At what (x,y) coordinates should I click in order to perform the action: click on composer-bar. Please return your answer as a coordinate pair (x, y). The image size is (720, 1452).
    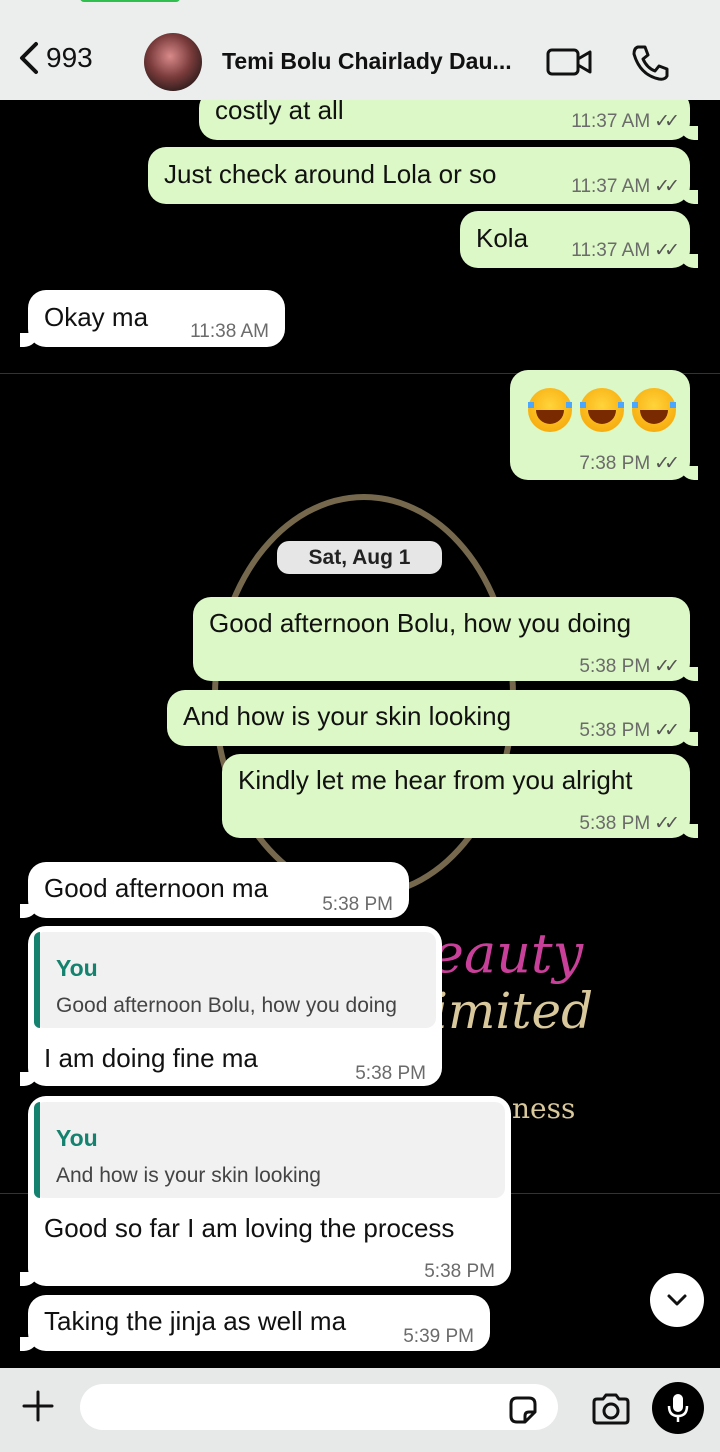
    Looking at the image, I should click on (360, 1410).